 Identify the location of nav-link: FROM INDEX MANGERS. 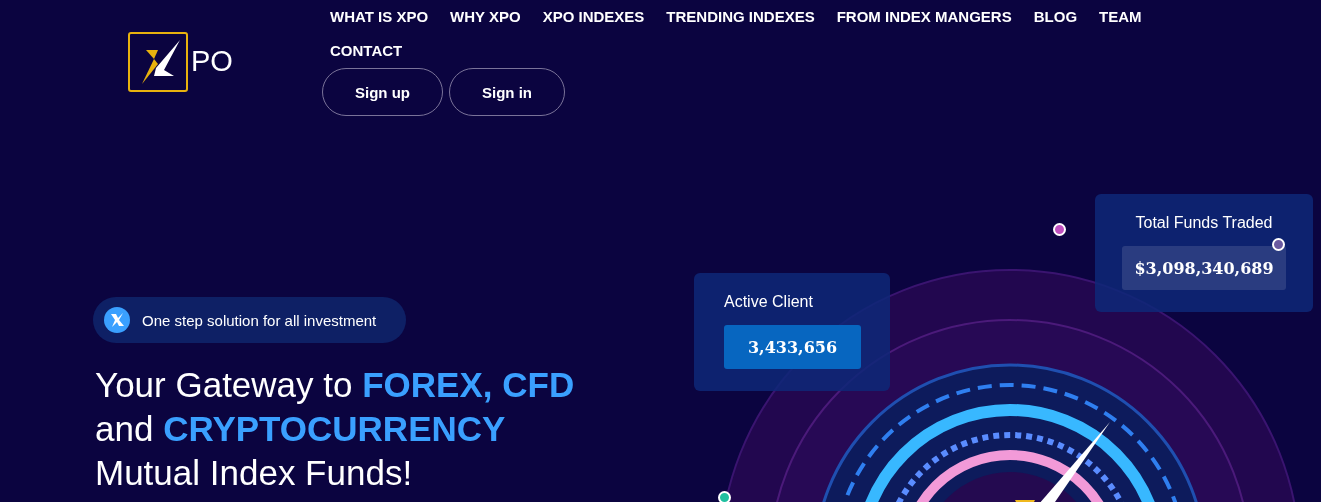
(924, 17).